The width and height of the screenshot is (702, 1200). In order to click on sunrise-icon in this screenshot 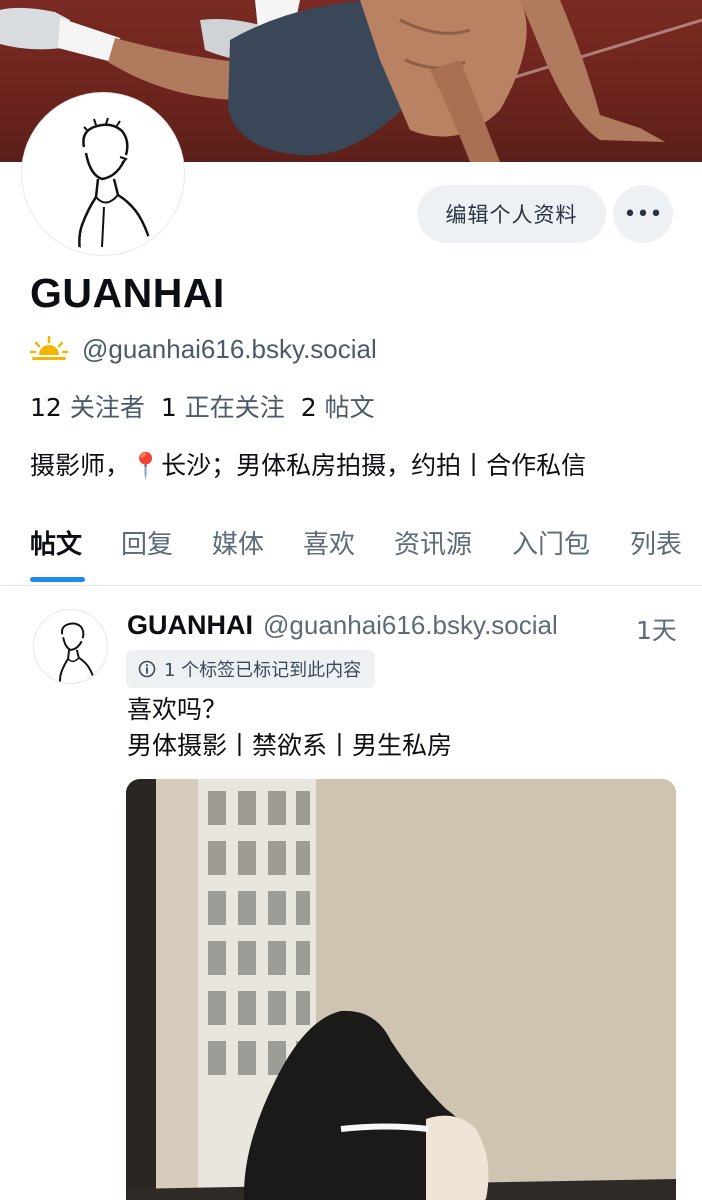, I will do `click(49, 347)`.